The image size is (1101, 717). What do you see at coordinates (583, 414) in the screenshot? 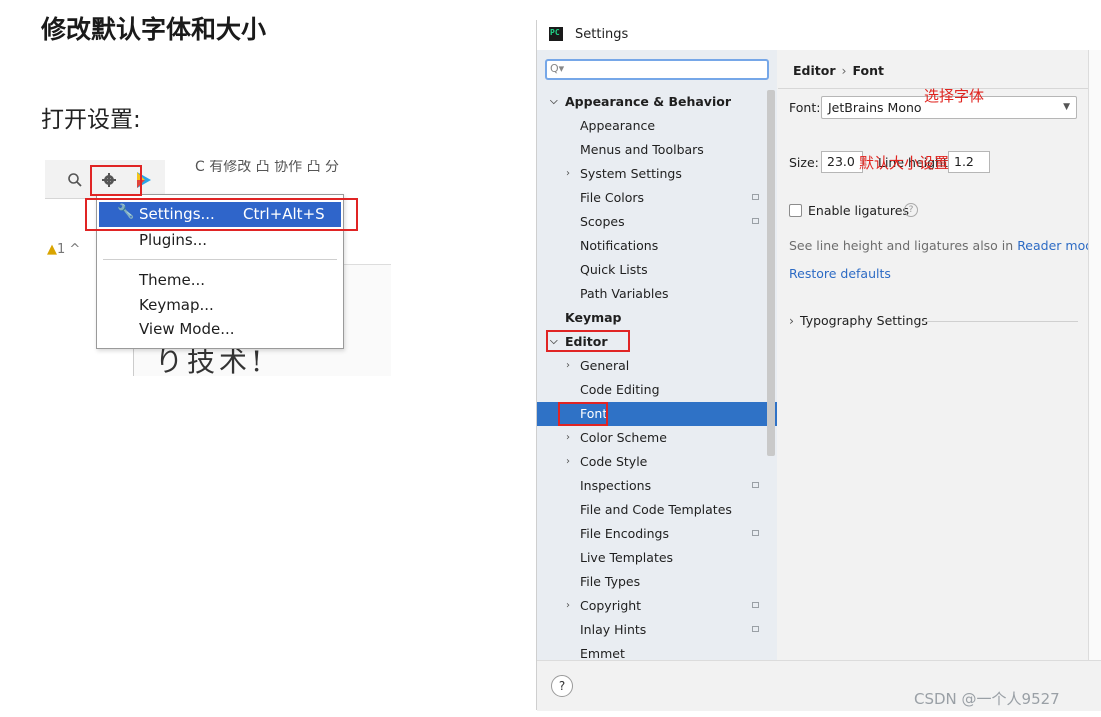
I see `highlight-font-box` at bounding box center [583, 414].